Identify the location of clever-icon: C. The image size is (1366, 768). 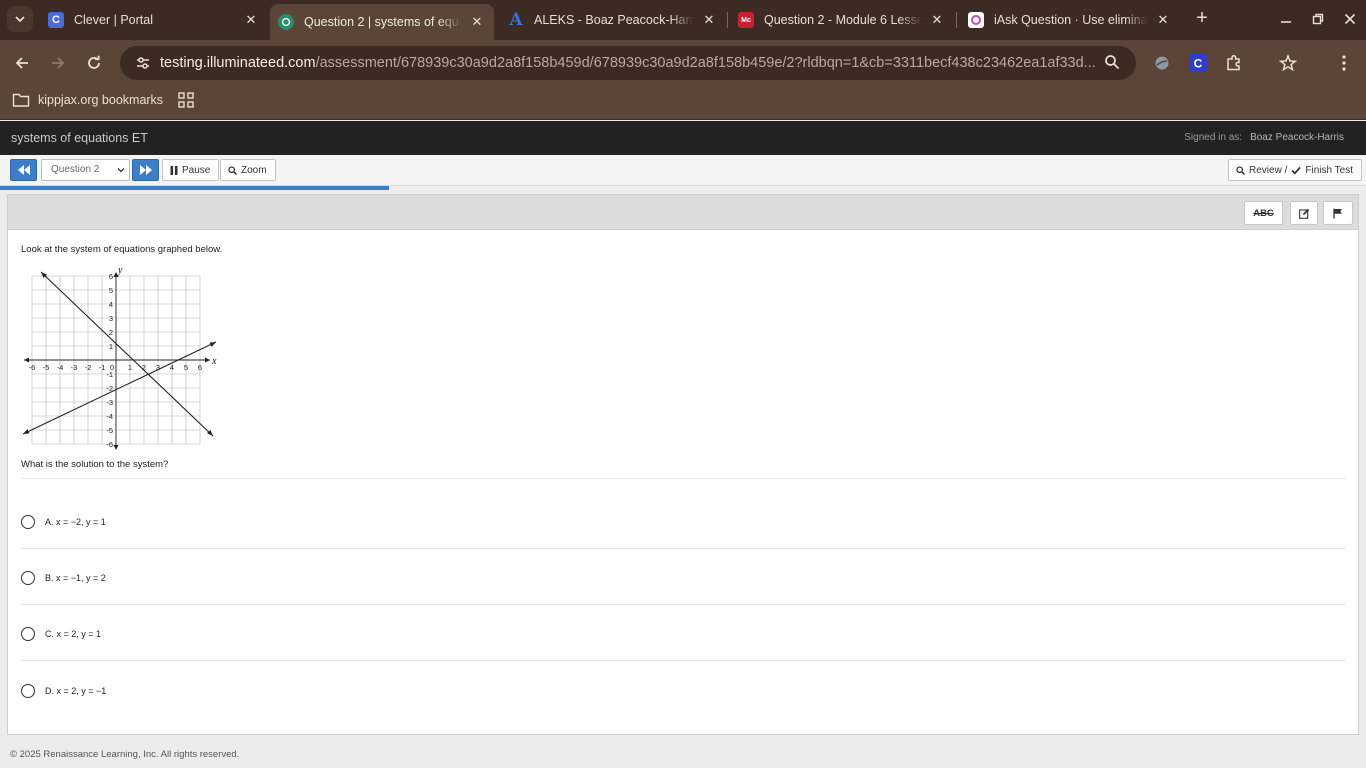
(56, 20).